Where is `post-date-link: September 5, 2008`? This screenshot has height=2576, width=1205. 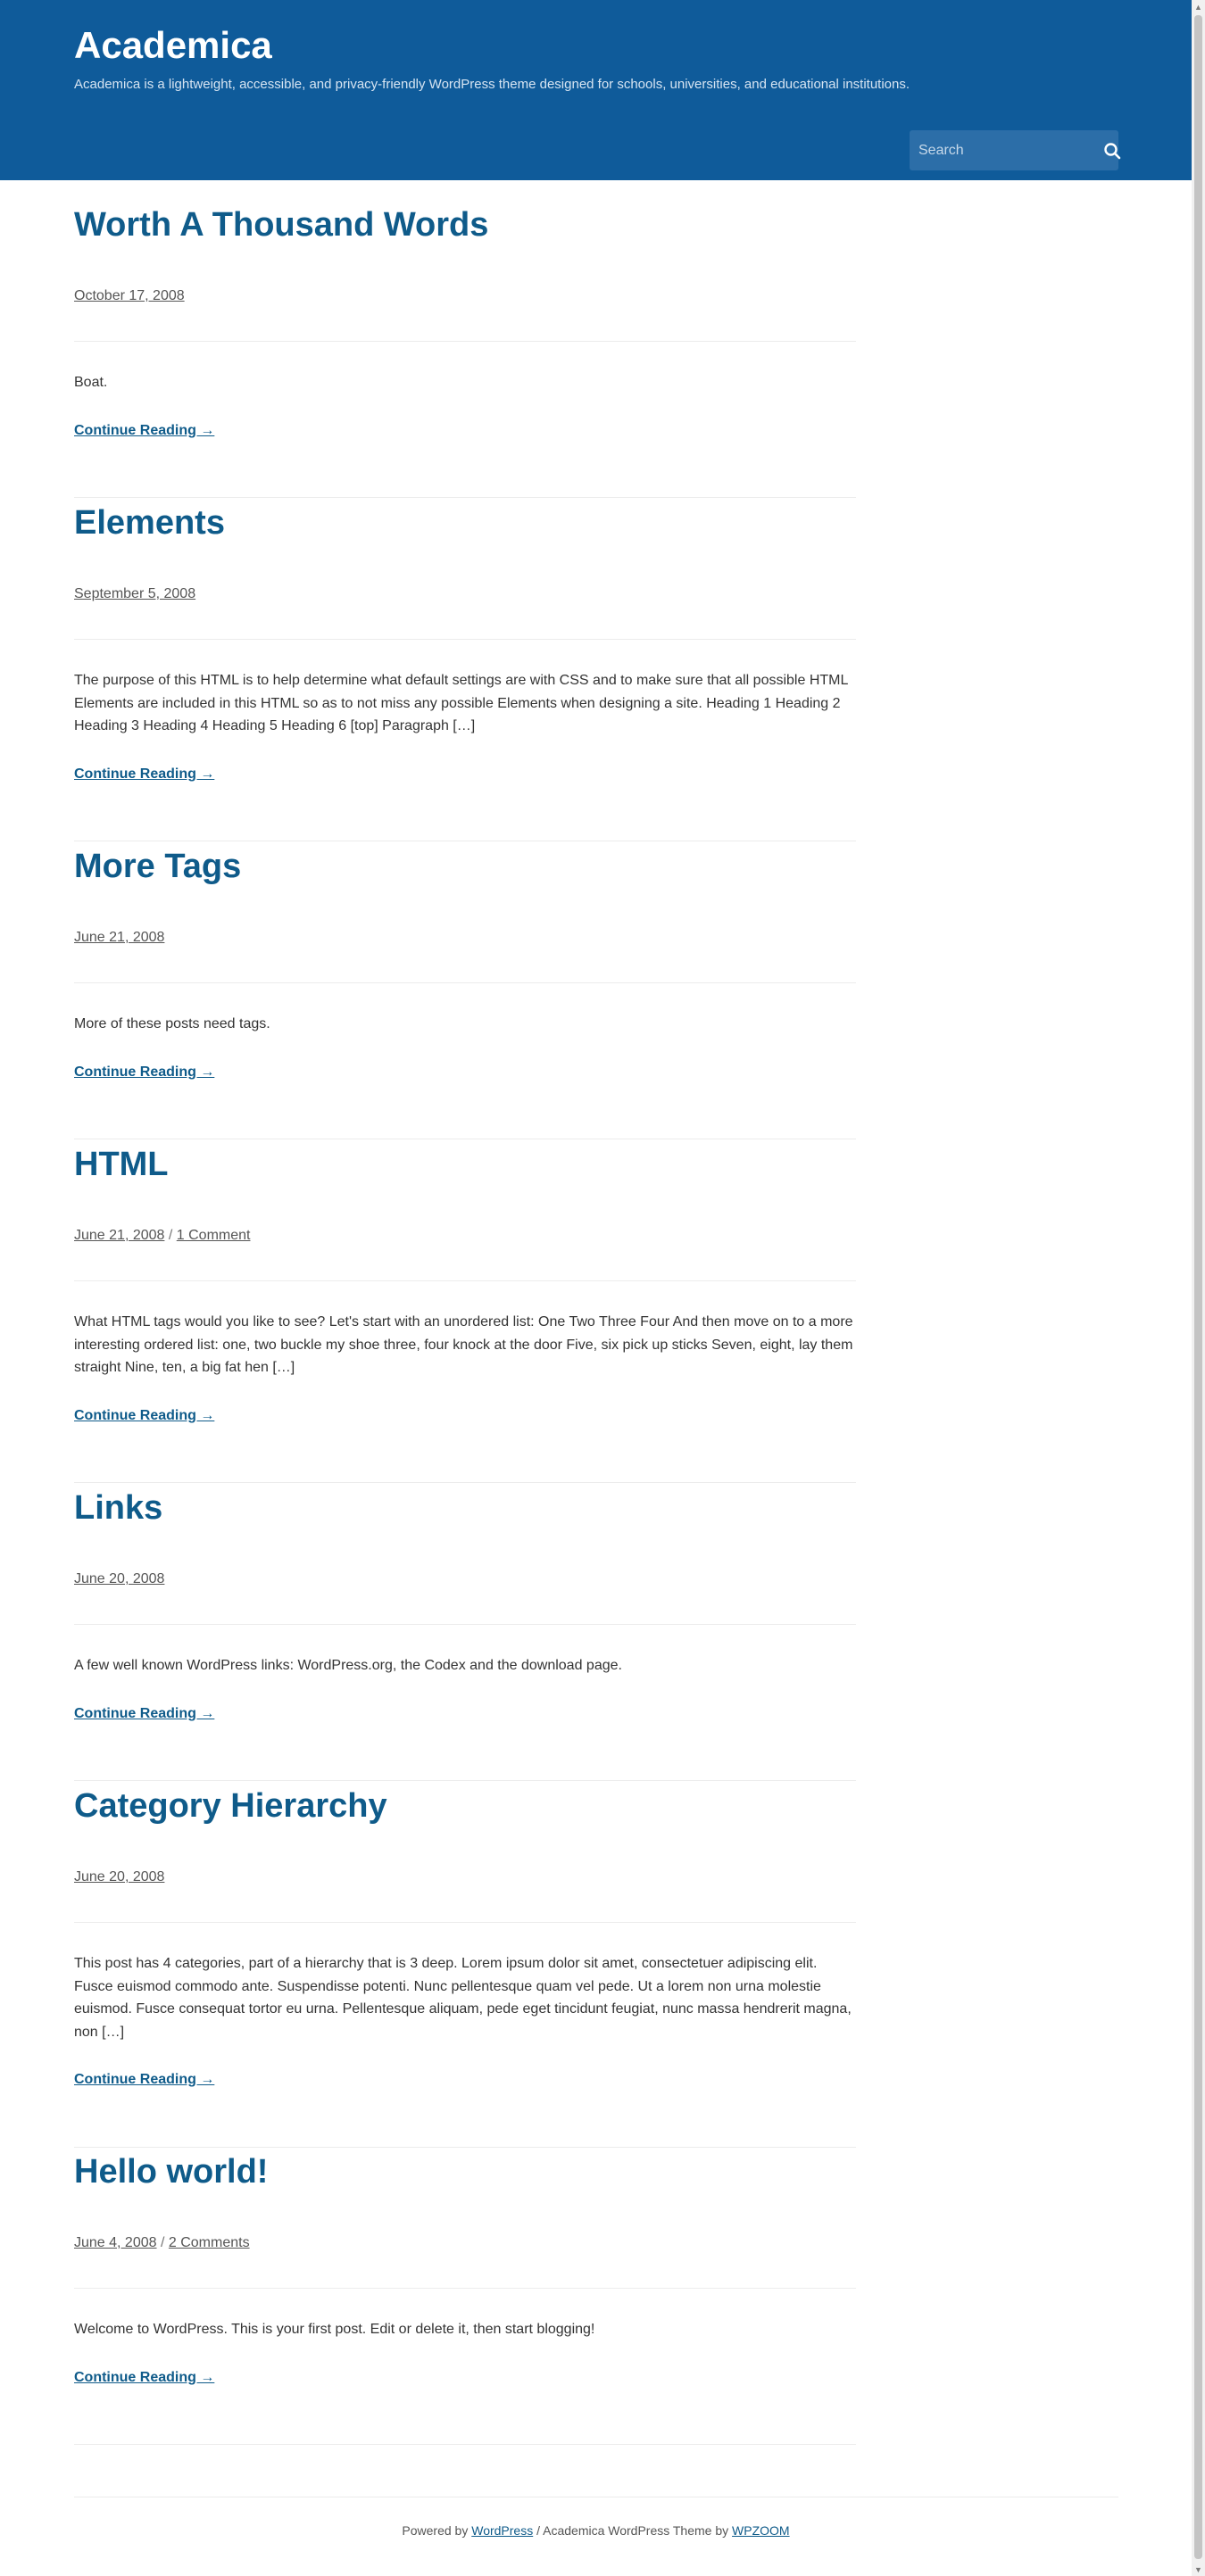
post-date-link: September 5, 2008 is located at coordinates (135, 593).